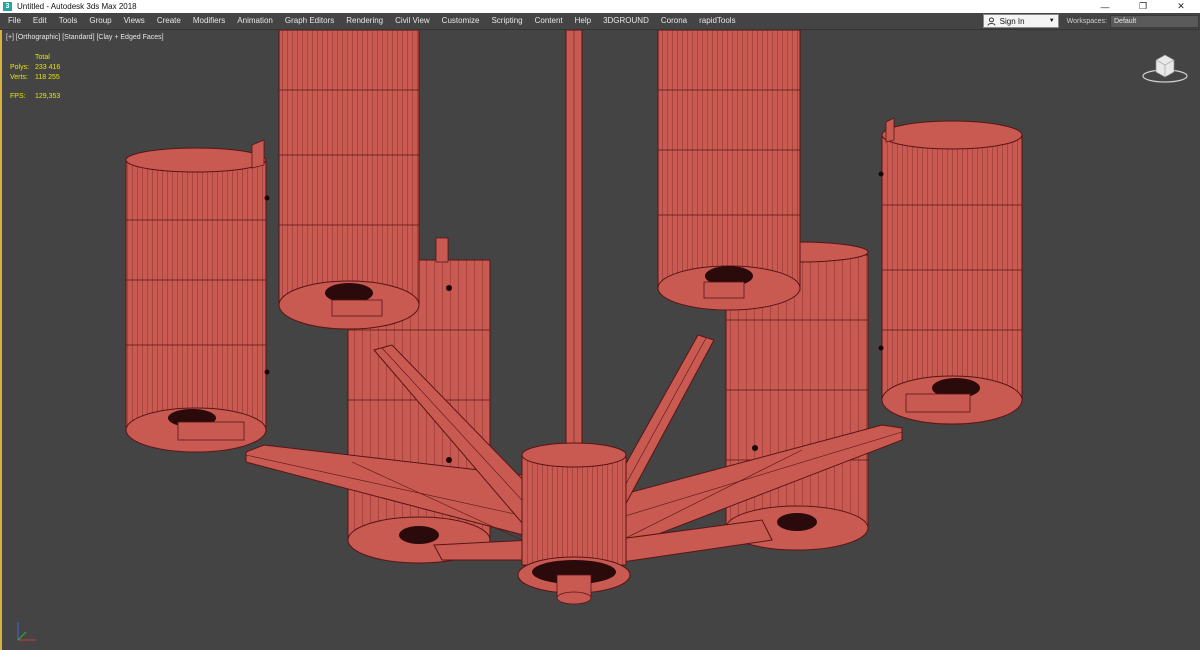  Describe the element at coordinates (68, 21) in the screenshot. I see `menu-item-tools: Tools` at that location.